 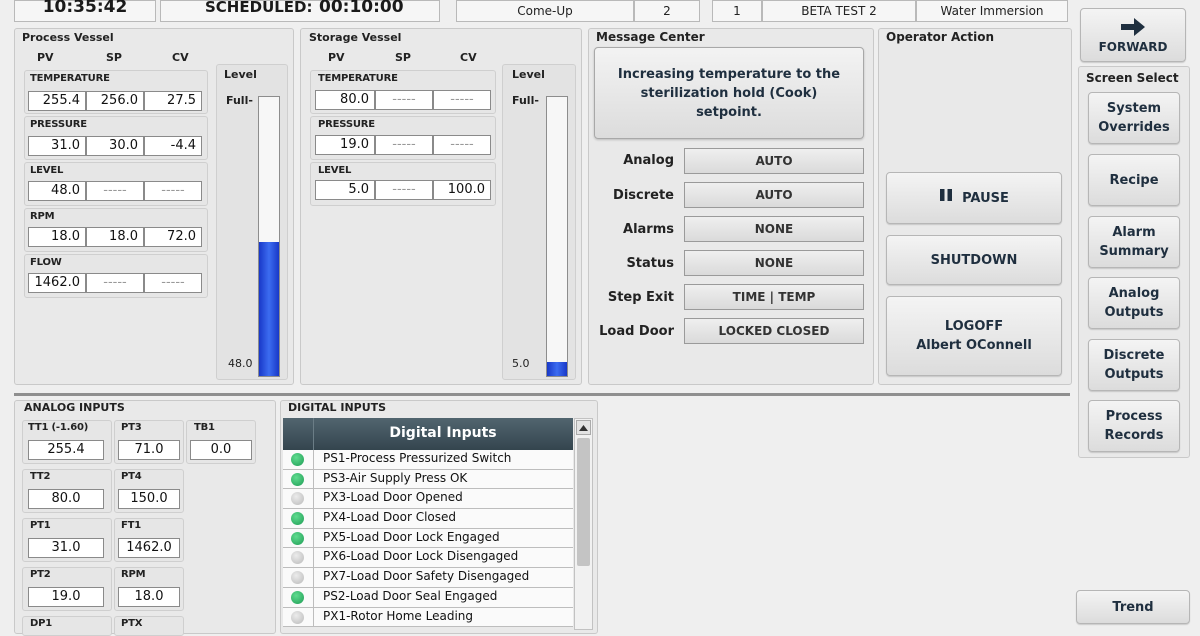 I want to click on digital-inputs-table-header: Digital Inputs, so click(x=428, y=434).